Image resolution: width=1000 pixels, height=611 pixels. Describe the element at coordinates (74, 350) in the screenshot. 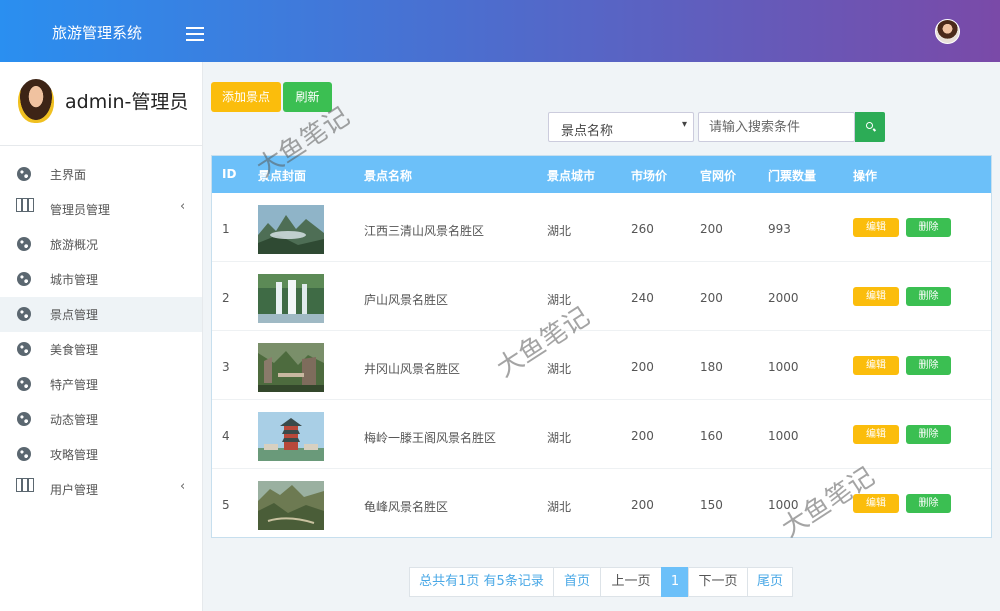

I see `sidebar-item-label: 美食管理` at that location.